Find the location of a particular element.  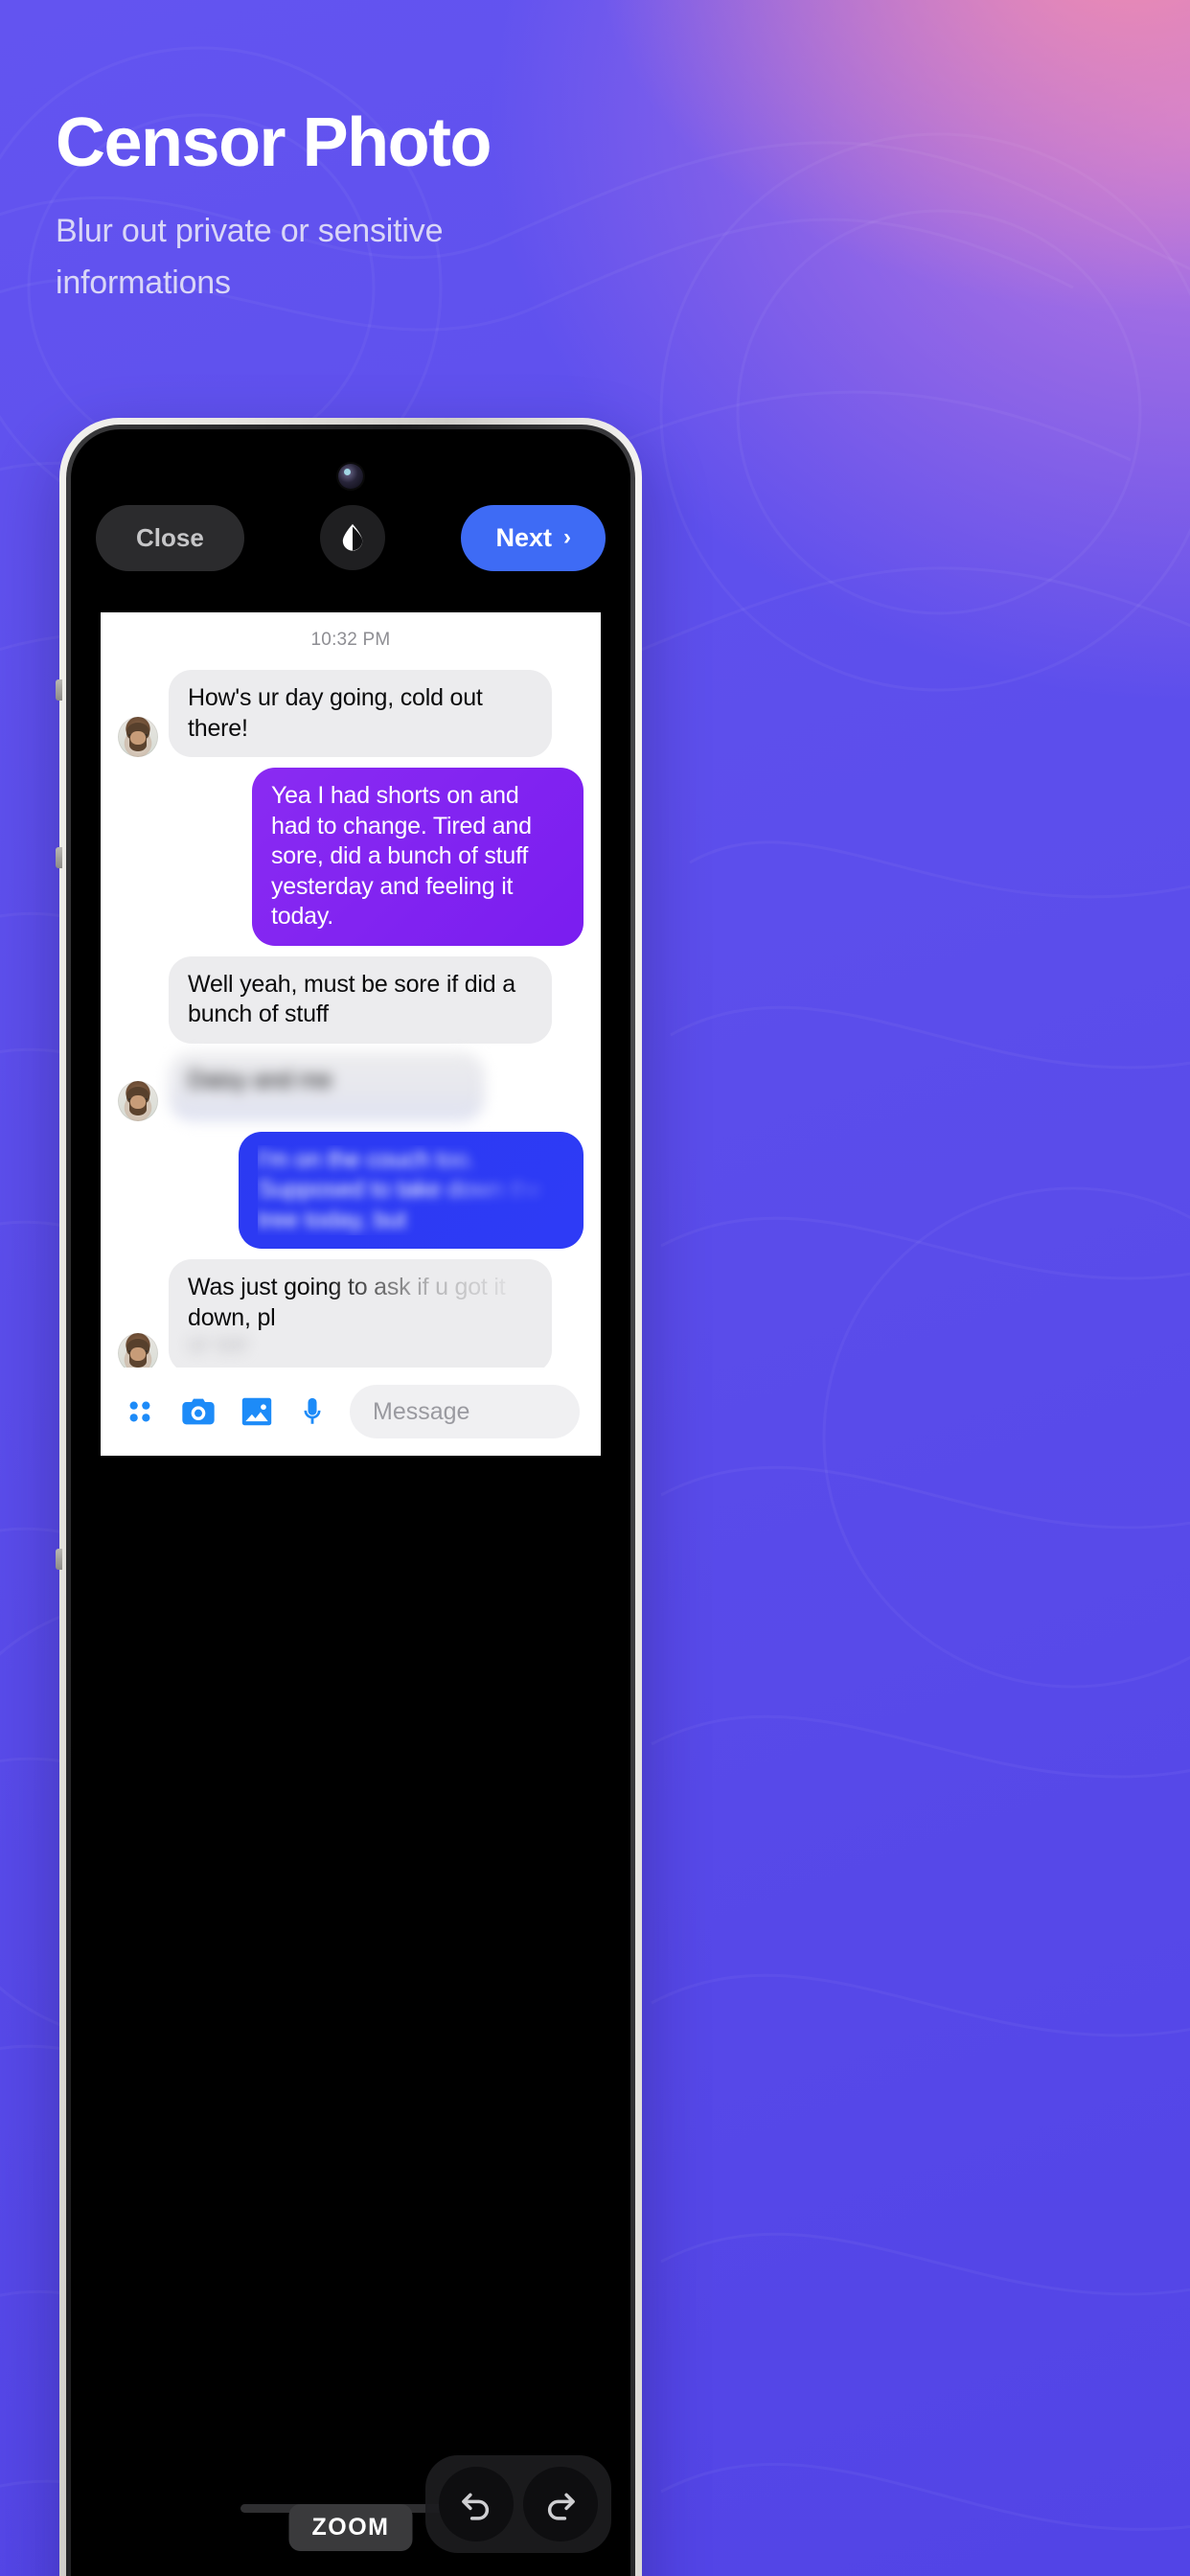

phone-side-button-mute is located at coordinates (59, 690).